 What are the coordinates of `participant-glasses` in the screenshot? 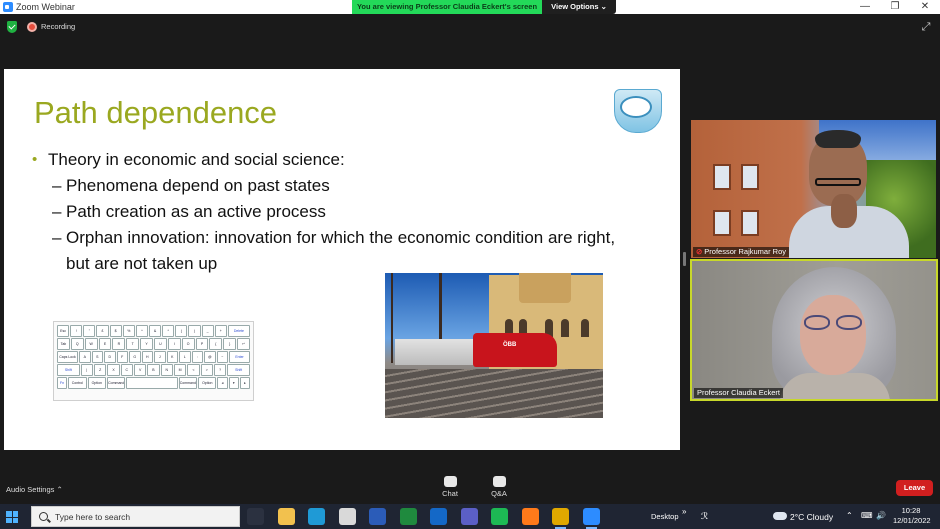 It's located at (834, 323).